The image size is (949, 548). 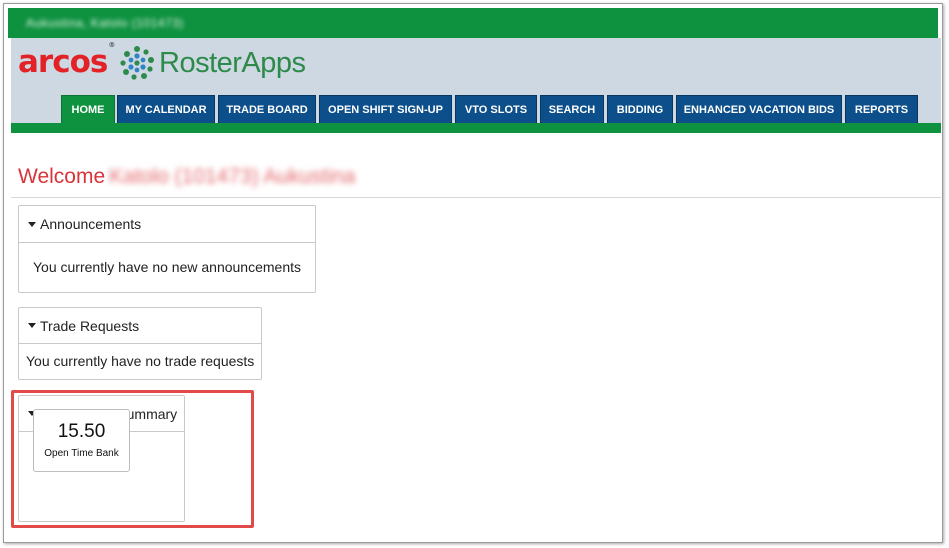 I want to click on rosterapps-logo-icon, so click(x=137, y=63).